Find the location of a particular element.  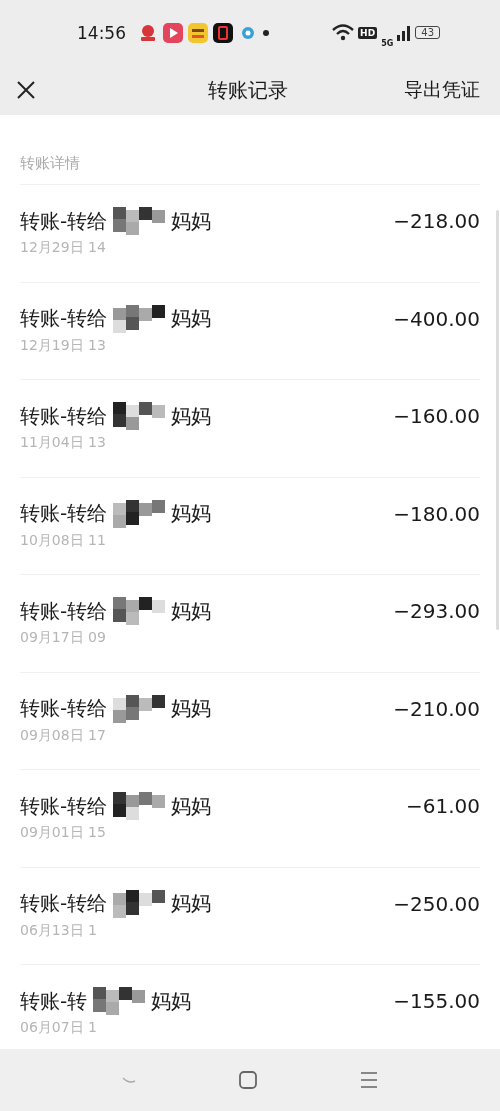

wifi-icon is located at coordinates (343, 32).